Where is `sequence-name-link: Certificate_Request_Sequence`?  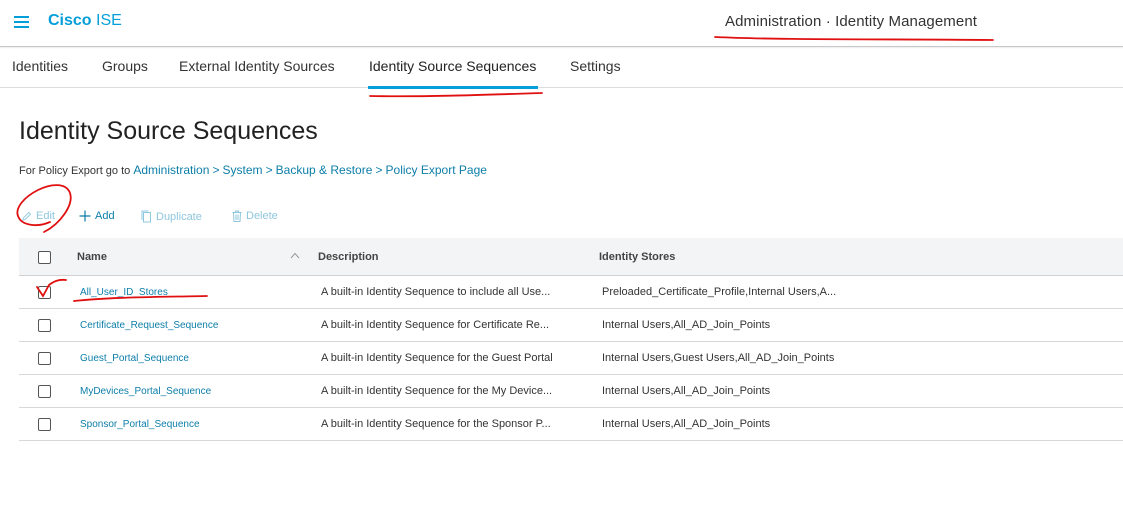
sequence-name-link: Certificate_Request_Sequence is located at coordinates (149, 325).